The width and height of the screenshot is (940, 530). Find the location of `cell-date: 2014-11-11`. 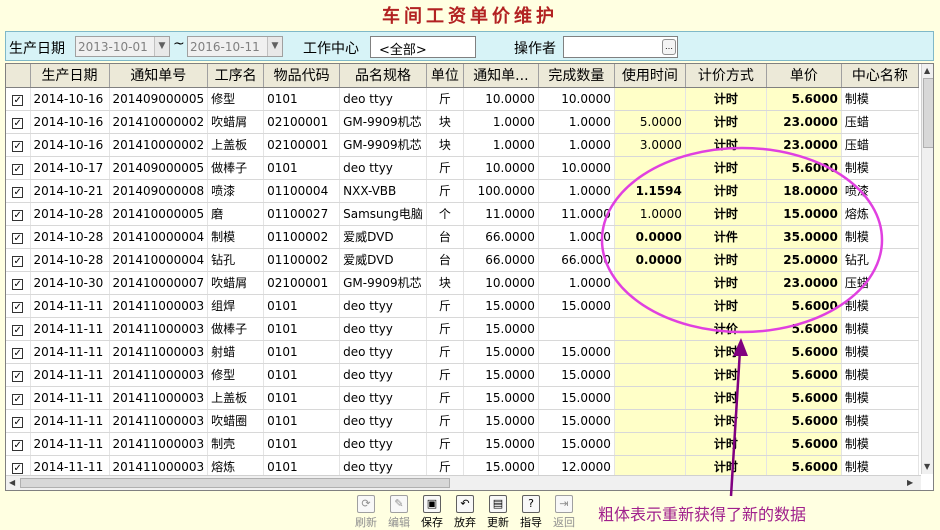

cell-date: 2014-11-11 is located at coordinates (70, 444).